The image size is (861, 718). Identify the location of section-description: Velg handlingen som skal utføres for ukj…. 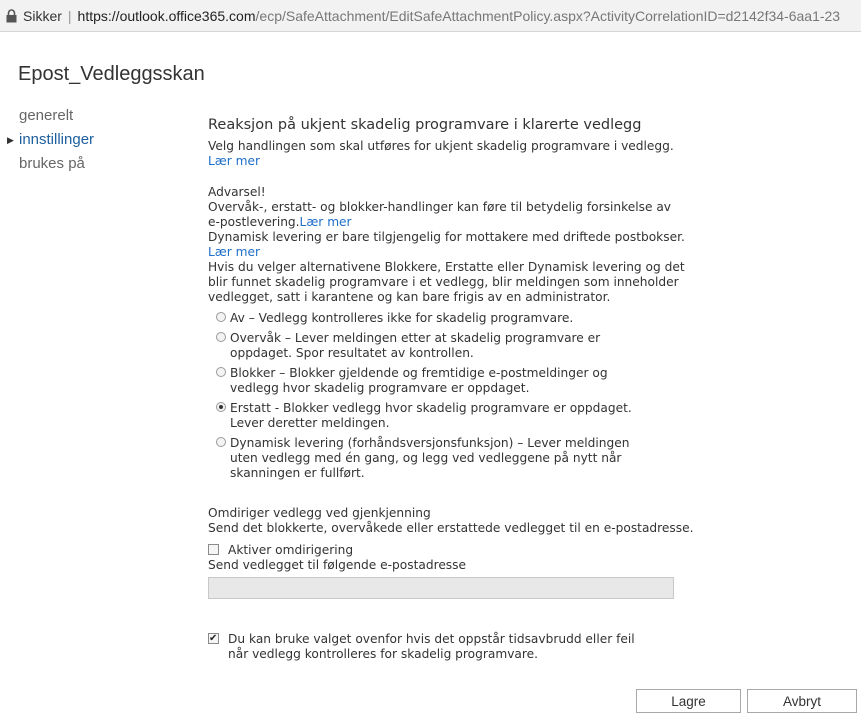
(453, 154).